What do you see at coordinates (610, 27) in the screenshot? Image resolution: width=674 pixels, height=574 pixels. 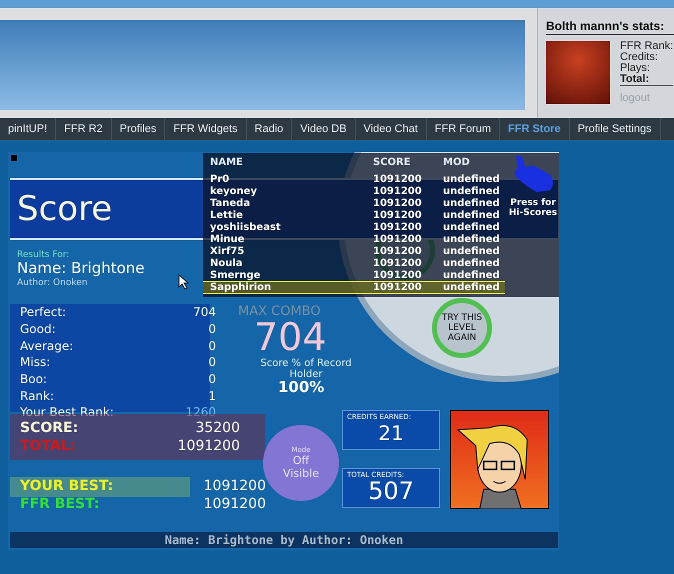 I see `stats-title: Bolth mannn's stats:` at bounding box center [610, 27].